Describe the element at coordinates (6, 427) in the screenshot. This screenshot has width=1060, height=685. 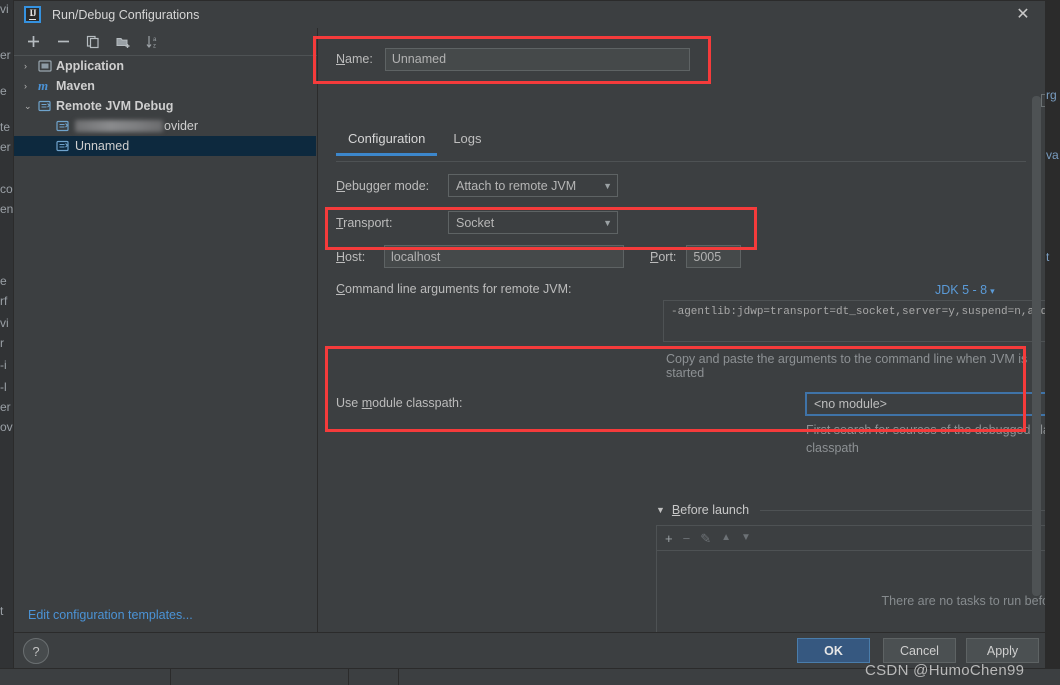
I see `background-text-fragment: ov` at that location.